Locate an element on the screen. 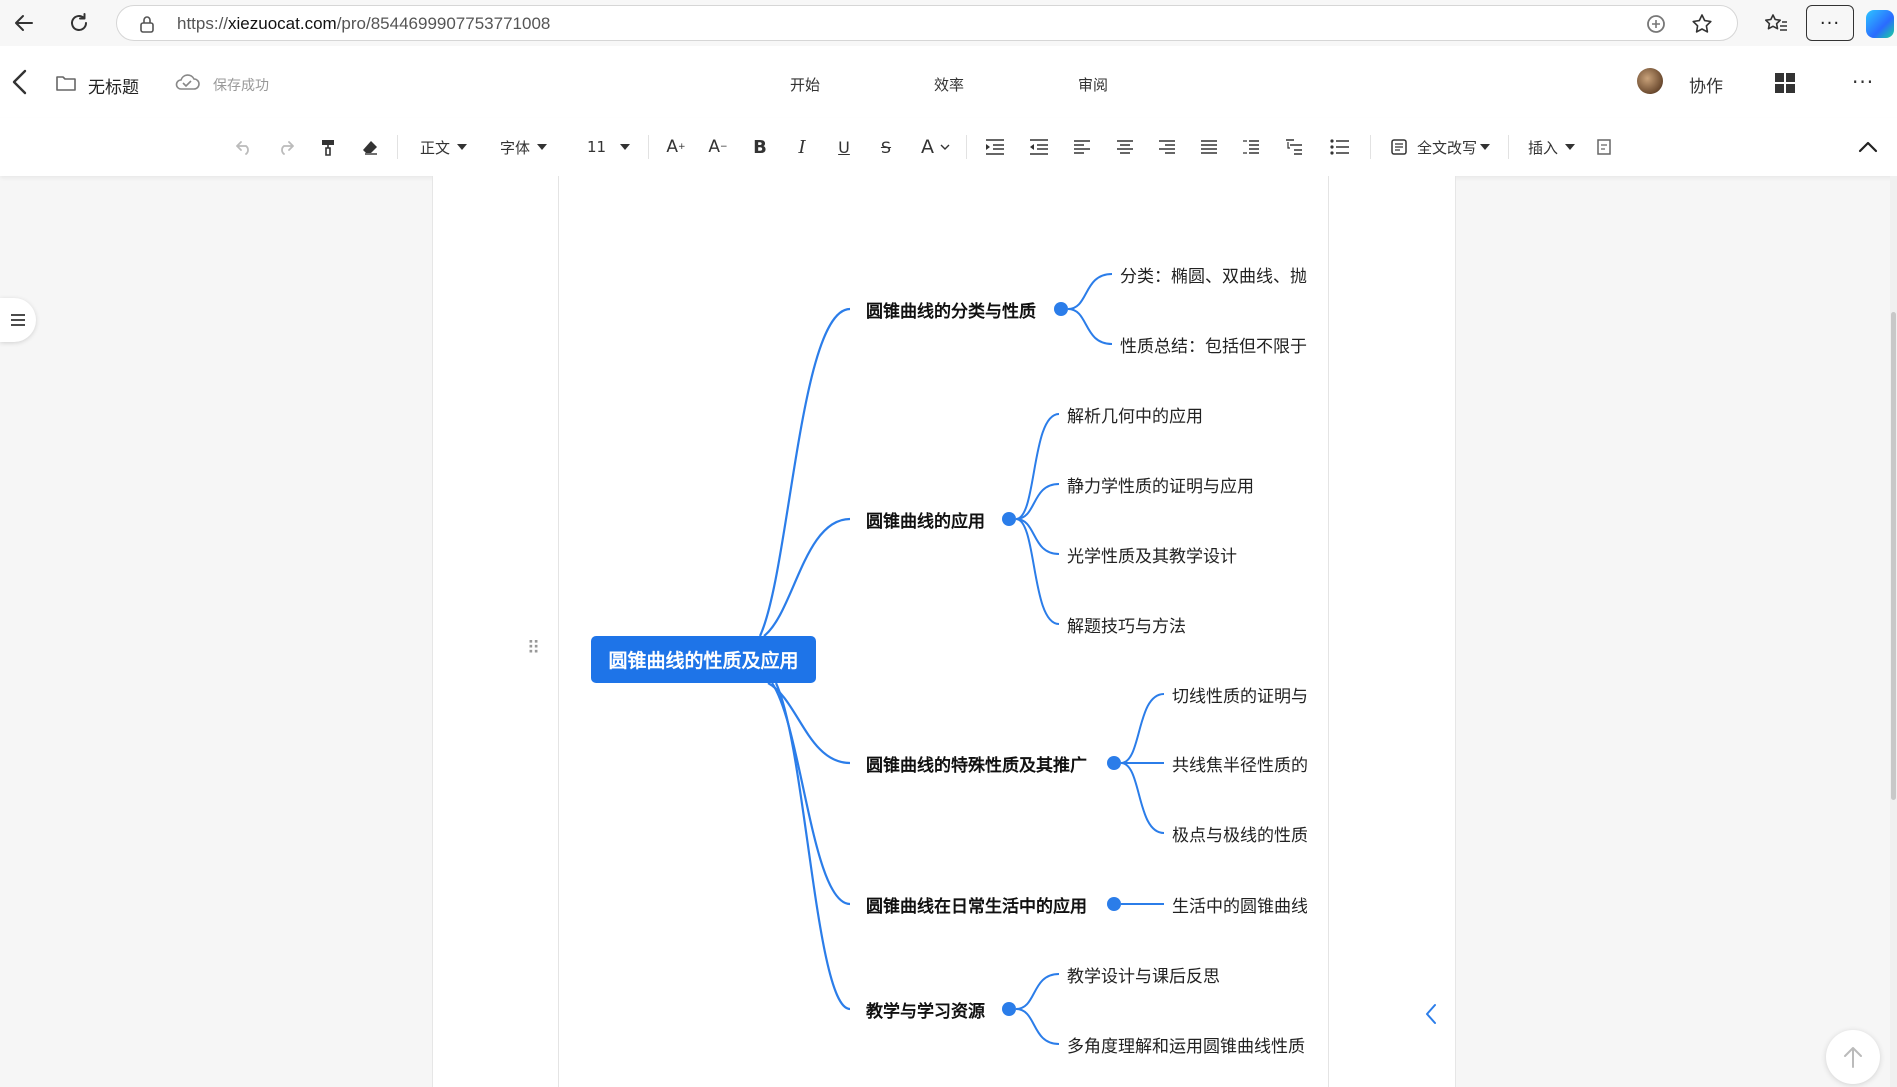  page-settings-icon is located at coordinates (1604, 147).